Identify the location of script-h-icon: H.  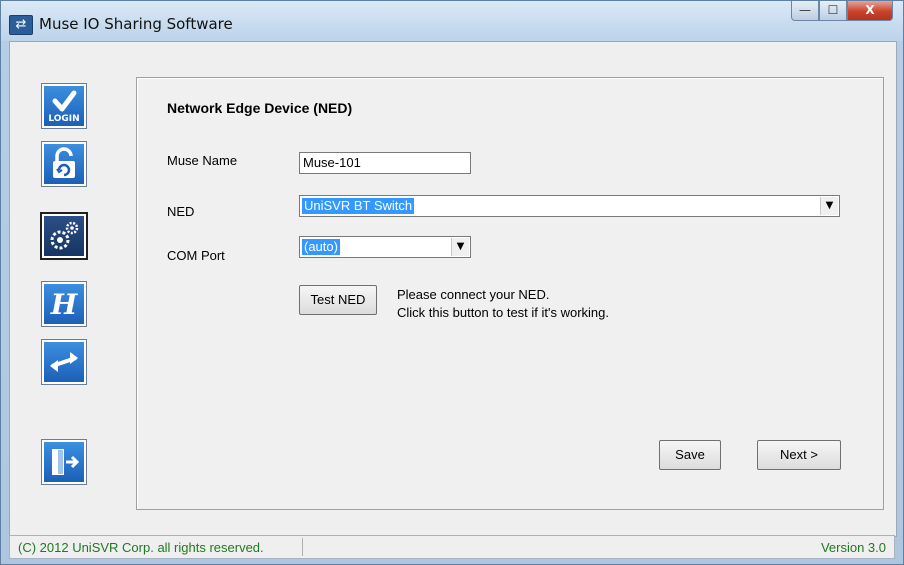
(64, 304).